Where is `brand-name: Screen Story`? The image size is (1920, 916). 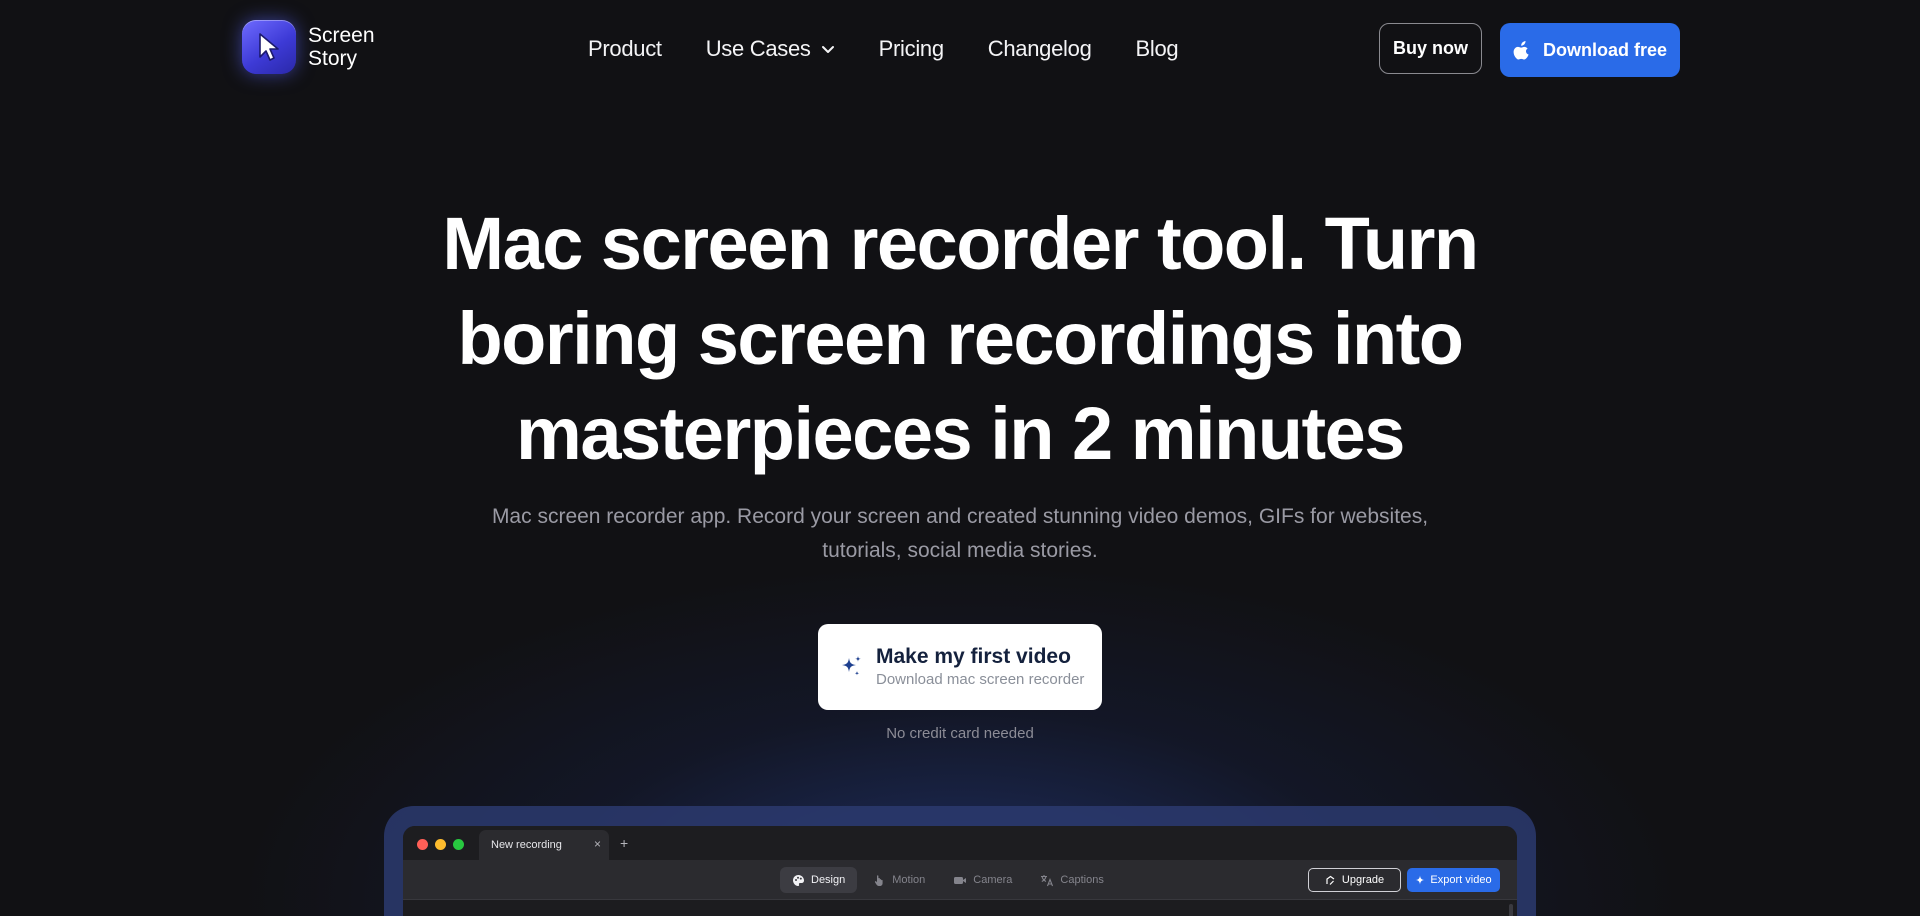 brand-name: Screen Story is located at coordinates (341, 47).